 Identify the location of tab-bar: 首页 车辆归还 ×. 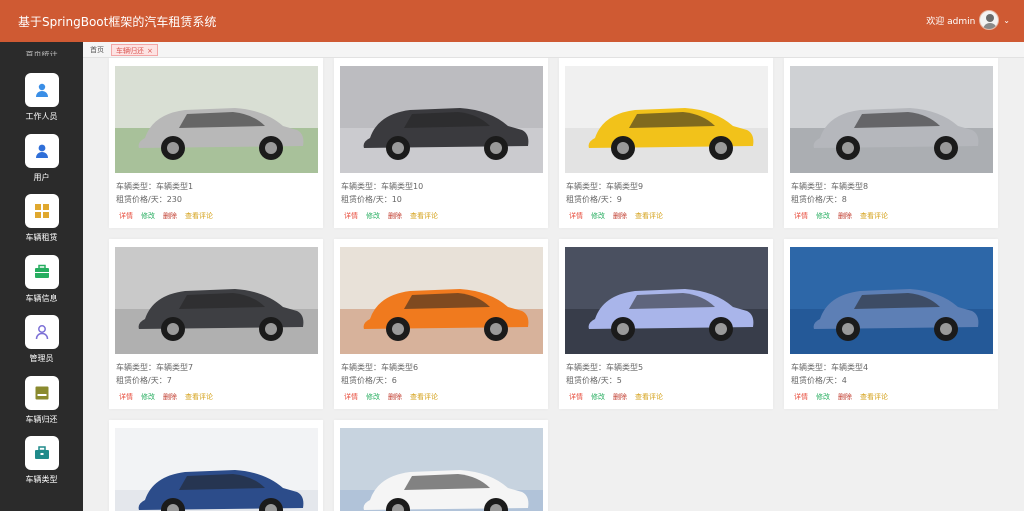
(553, 50).